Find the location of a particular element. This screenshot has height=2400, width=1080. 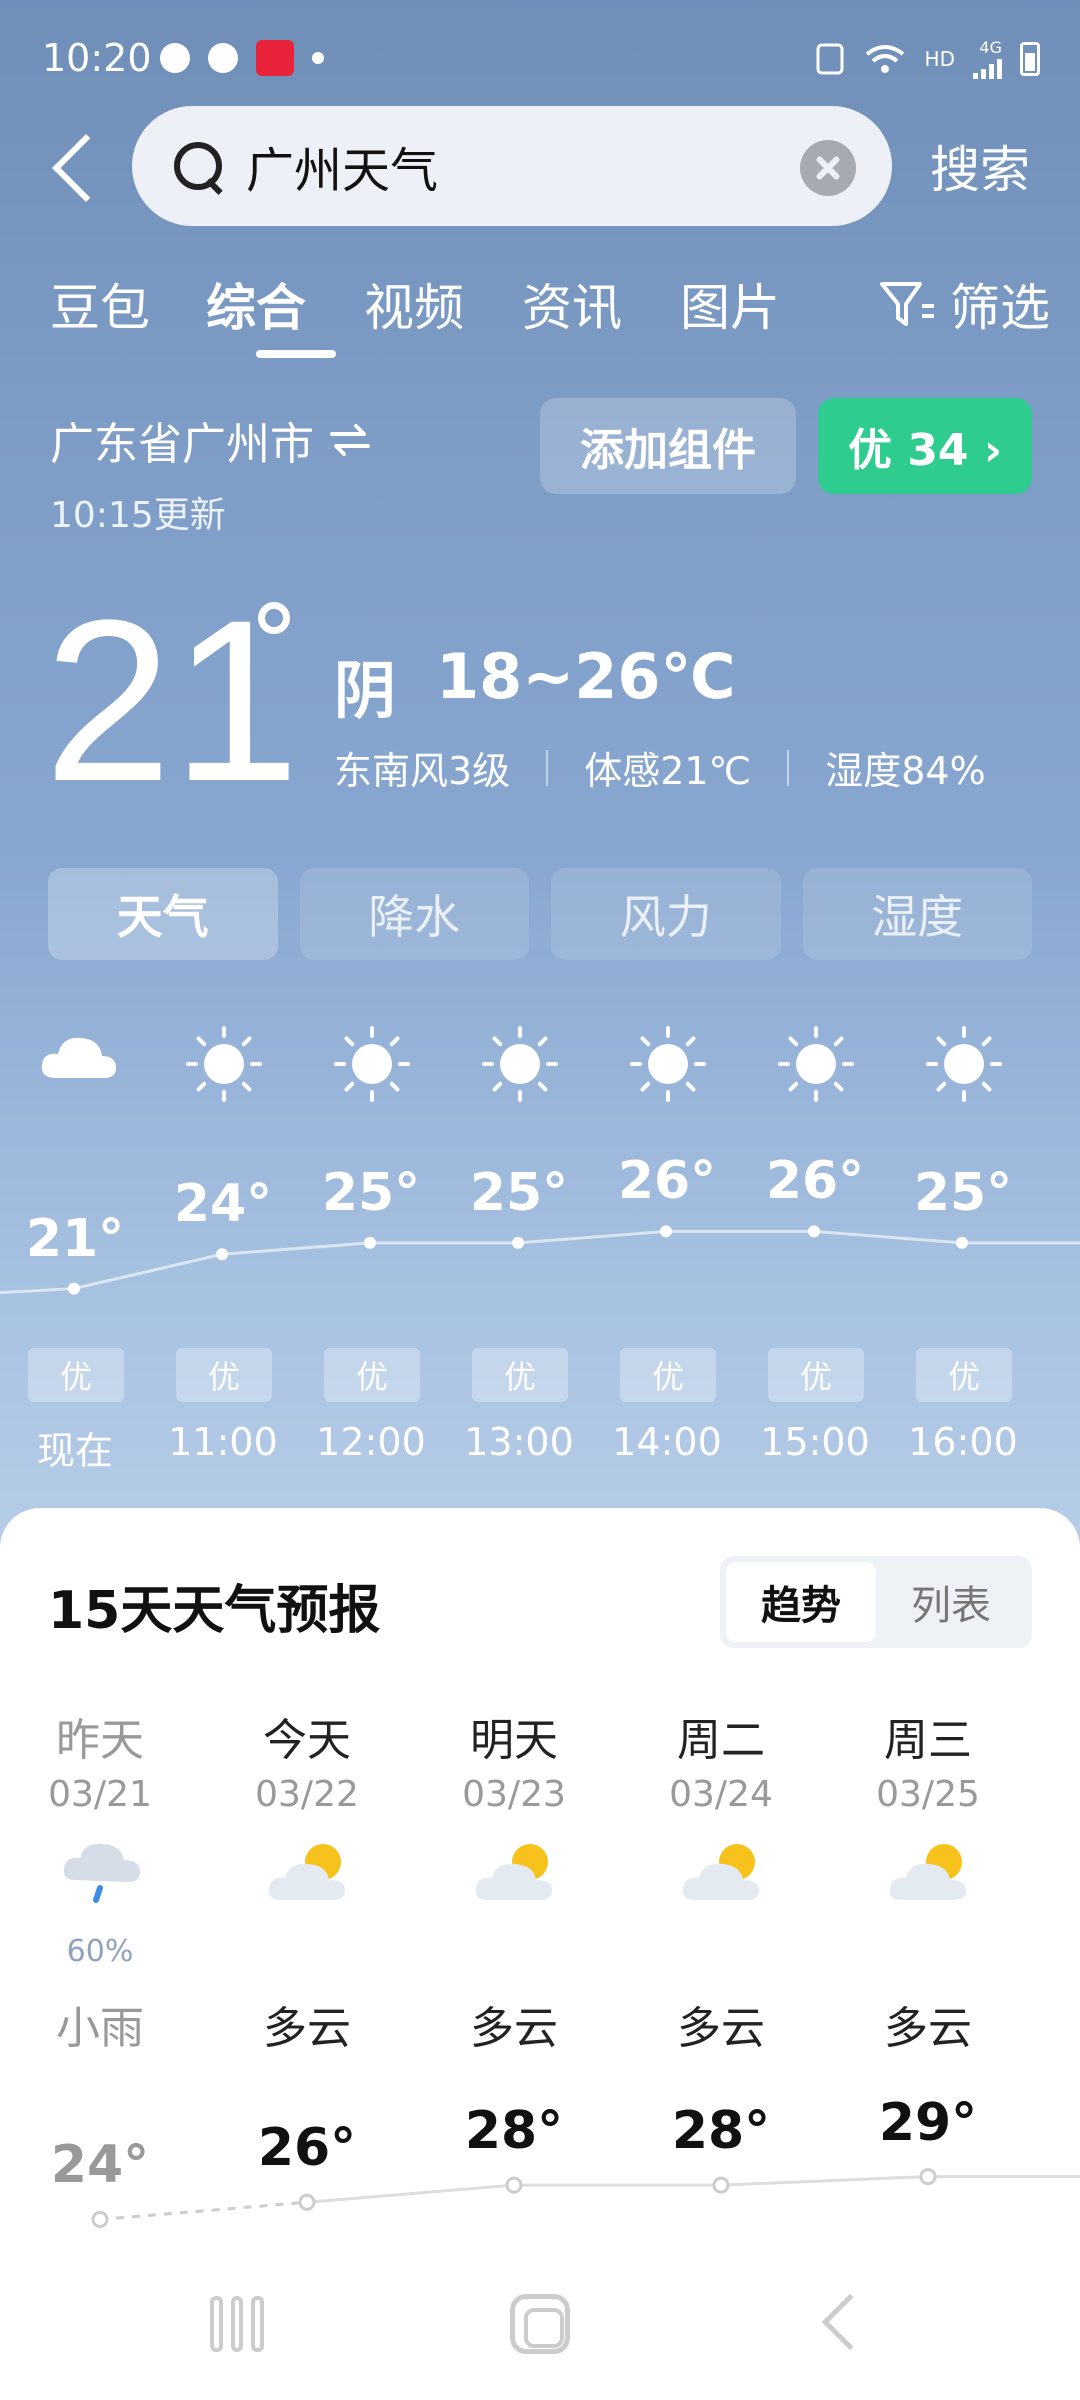

hour-time: 14:00 is located at coordinates (667, 1442).